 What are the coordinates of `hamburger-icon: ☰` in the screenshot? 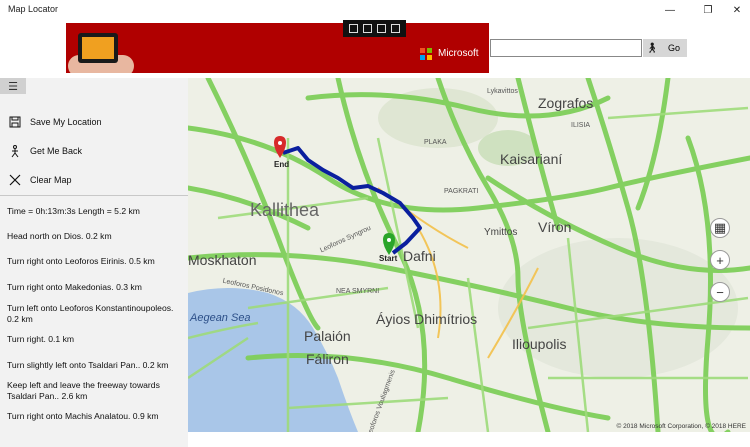 It's located at (13, 86).